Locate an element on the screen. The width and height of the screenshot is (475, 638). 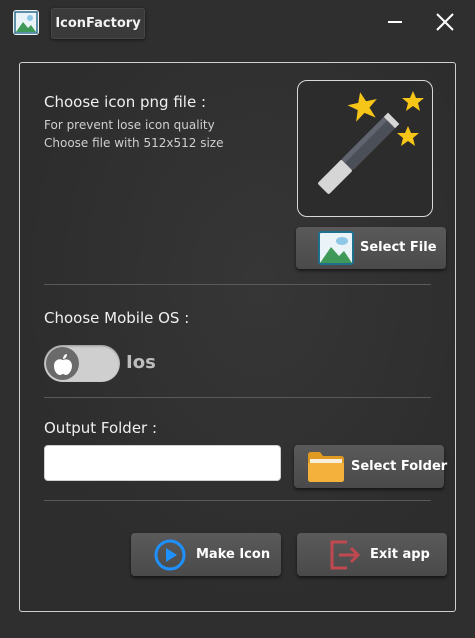
os-label: Ios is located at coordinates (141, 362).